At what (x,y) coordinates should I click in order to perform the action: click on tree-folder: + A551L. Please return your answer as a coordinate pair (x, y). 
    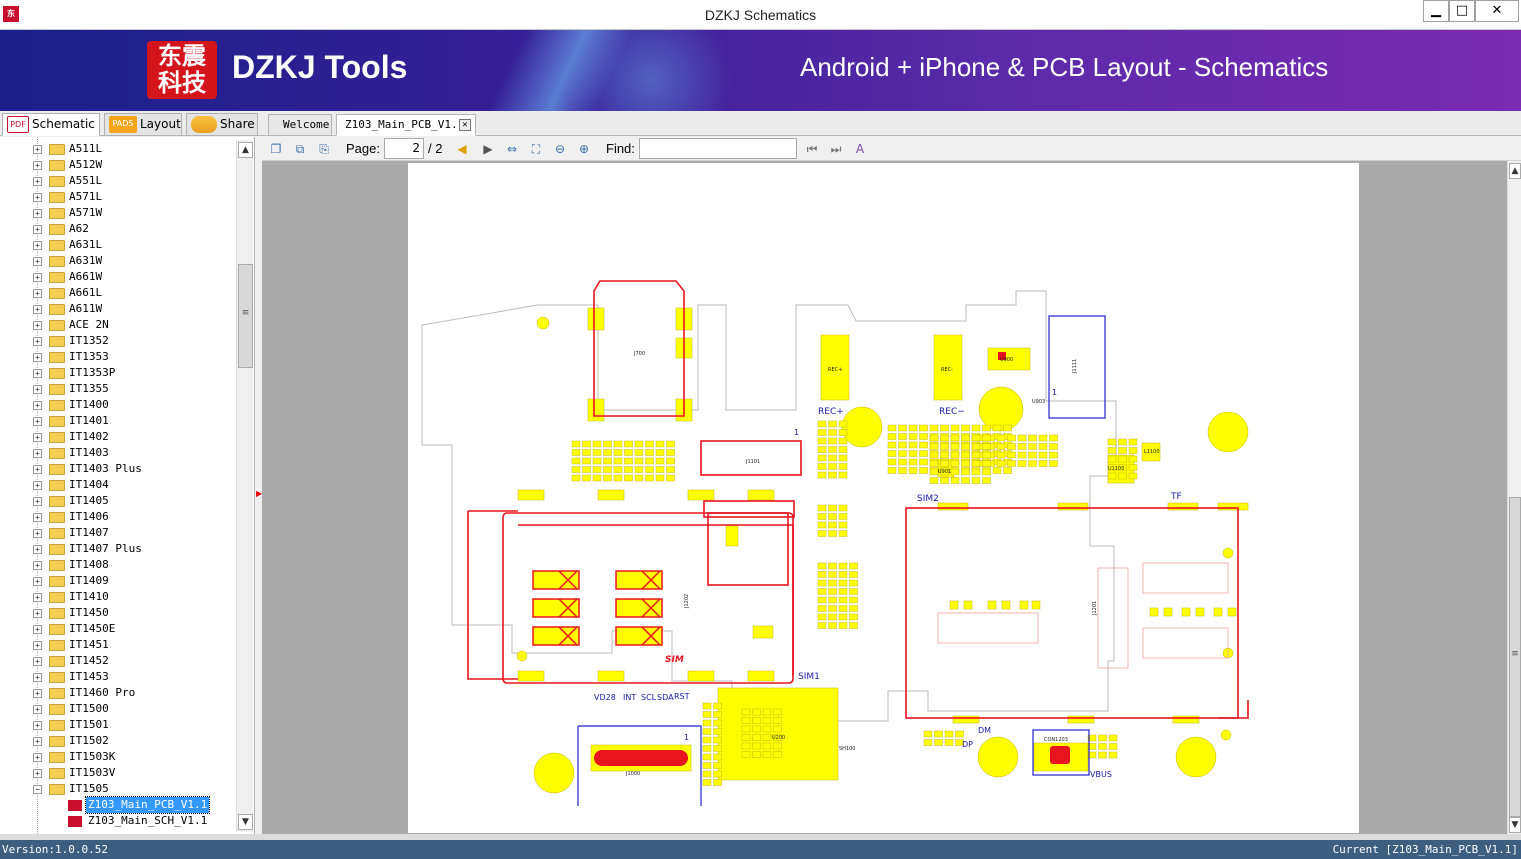
    Looking at the image, I should click on (118, 181).